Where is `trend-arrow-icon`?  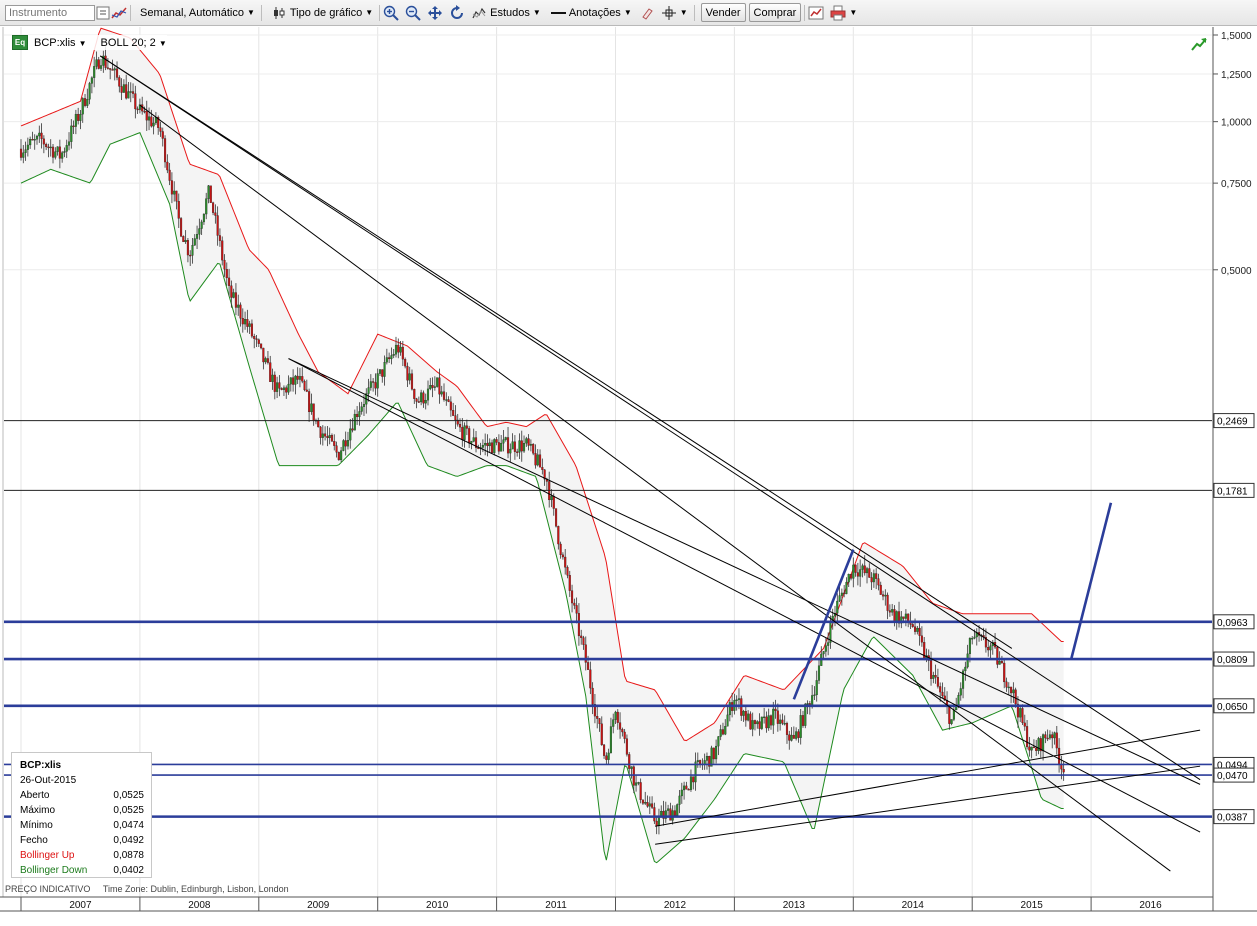
trend-arrow-icon is located at coordinates (1199, 45).